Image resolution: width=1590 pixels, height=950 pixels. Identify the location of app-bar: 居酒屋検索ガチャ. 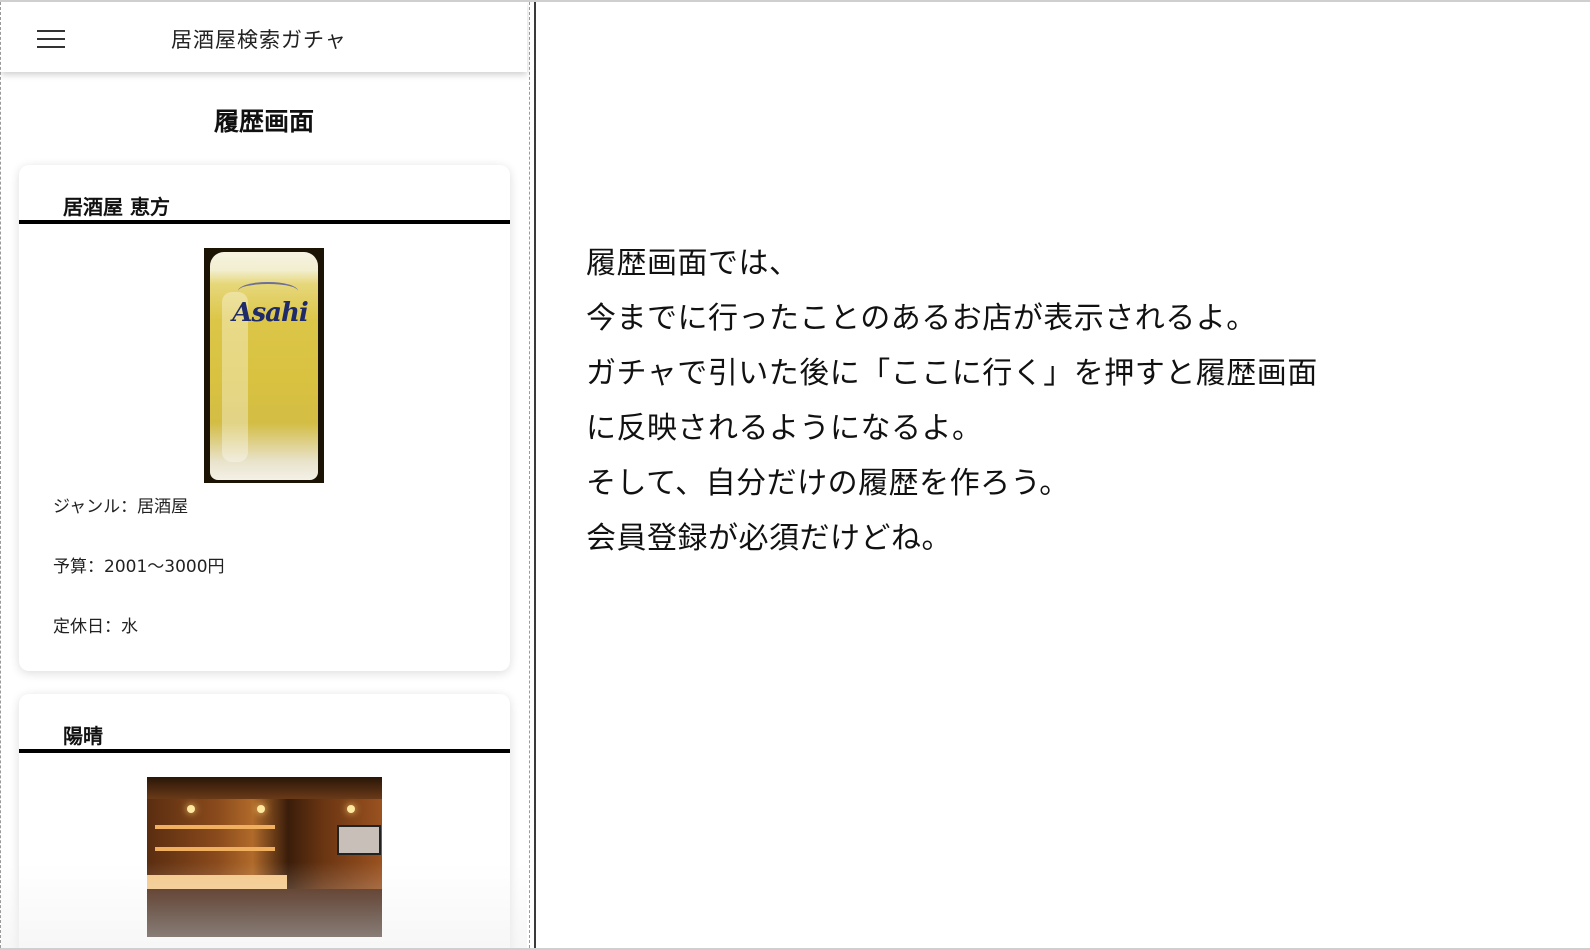
(264, 37).